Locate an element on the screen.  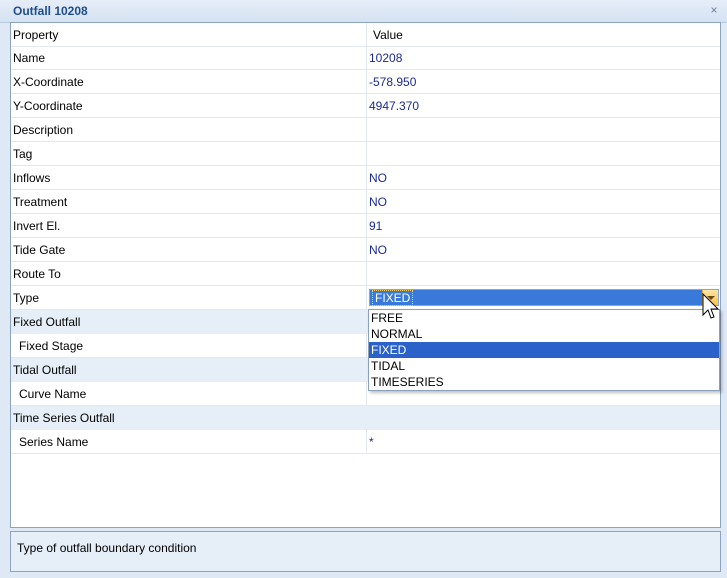
property-label: Description is located at coordinates (43, 130).